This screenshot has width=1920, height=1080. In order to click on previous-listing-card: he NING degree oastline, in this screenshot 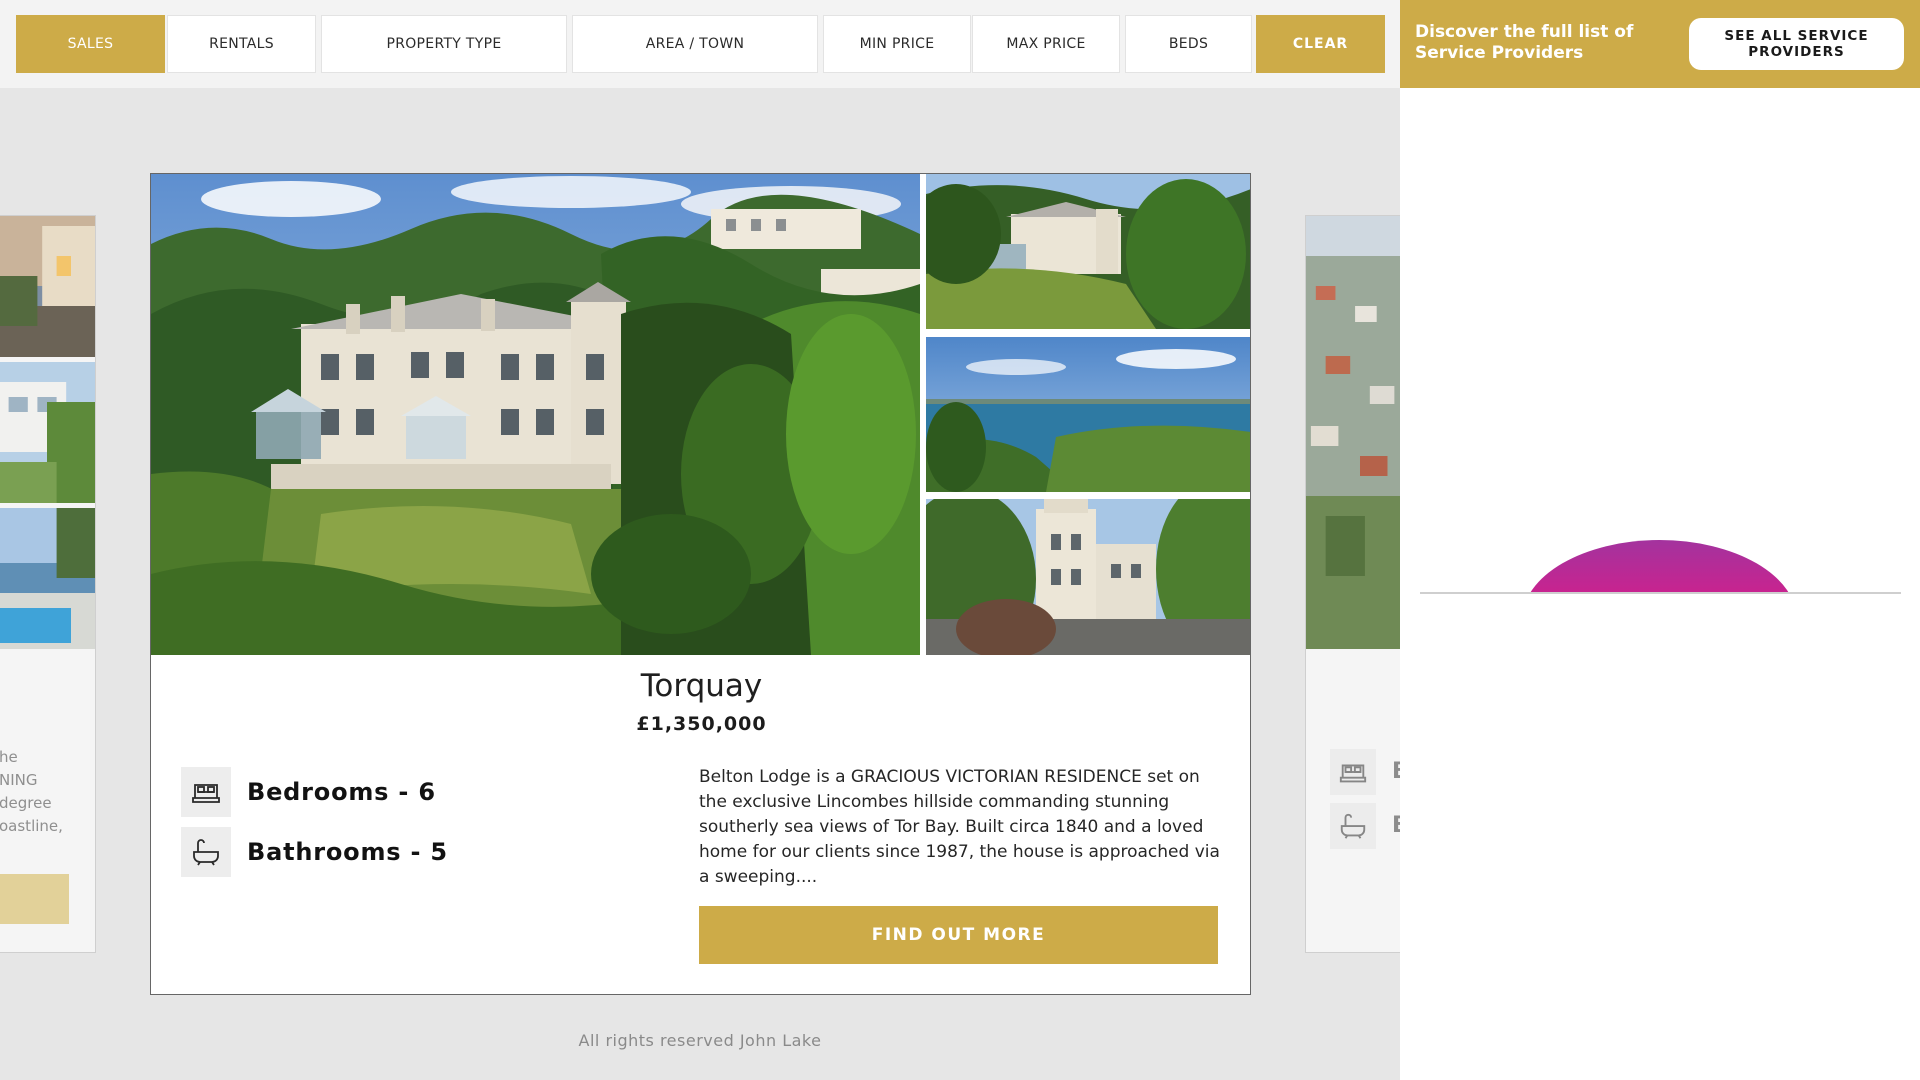, I will do `click(48, 584)`.